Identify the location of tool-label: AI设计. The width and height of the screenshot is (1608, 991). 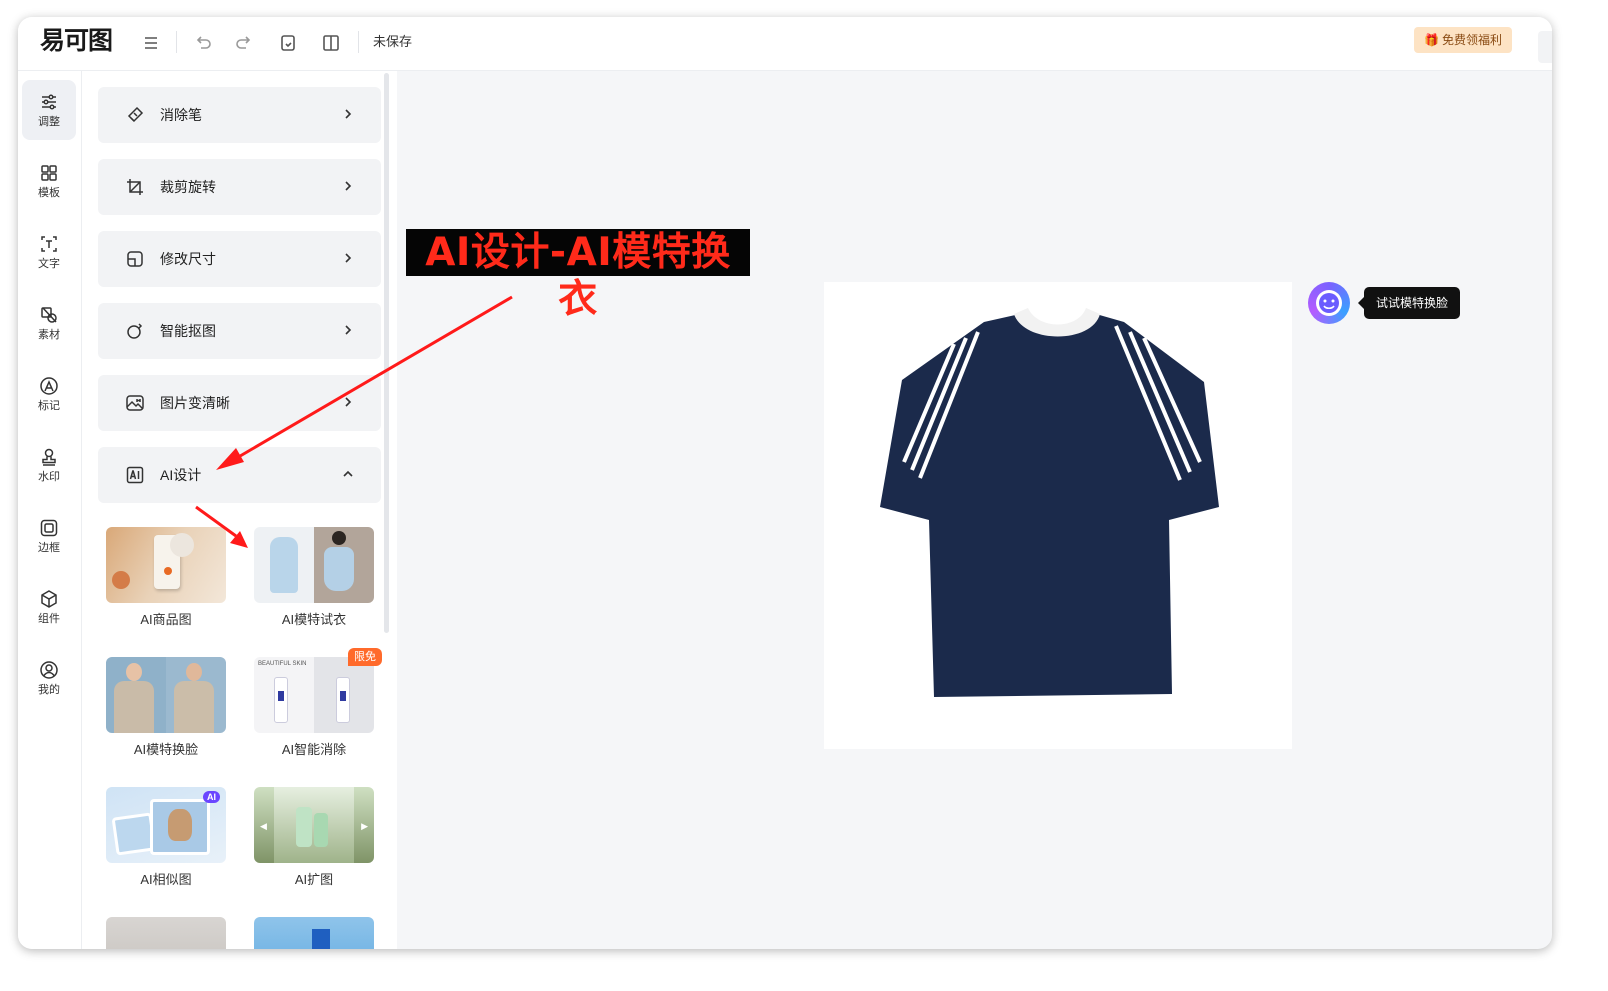
(181, 475).